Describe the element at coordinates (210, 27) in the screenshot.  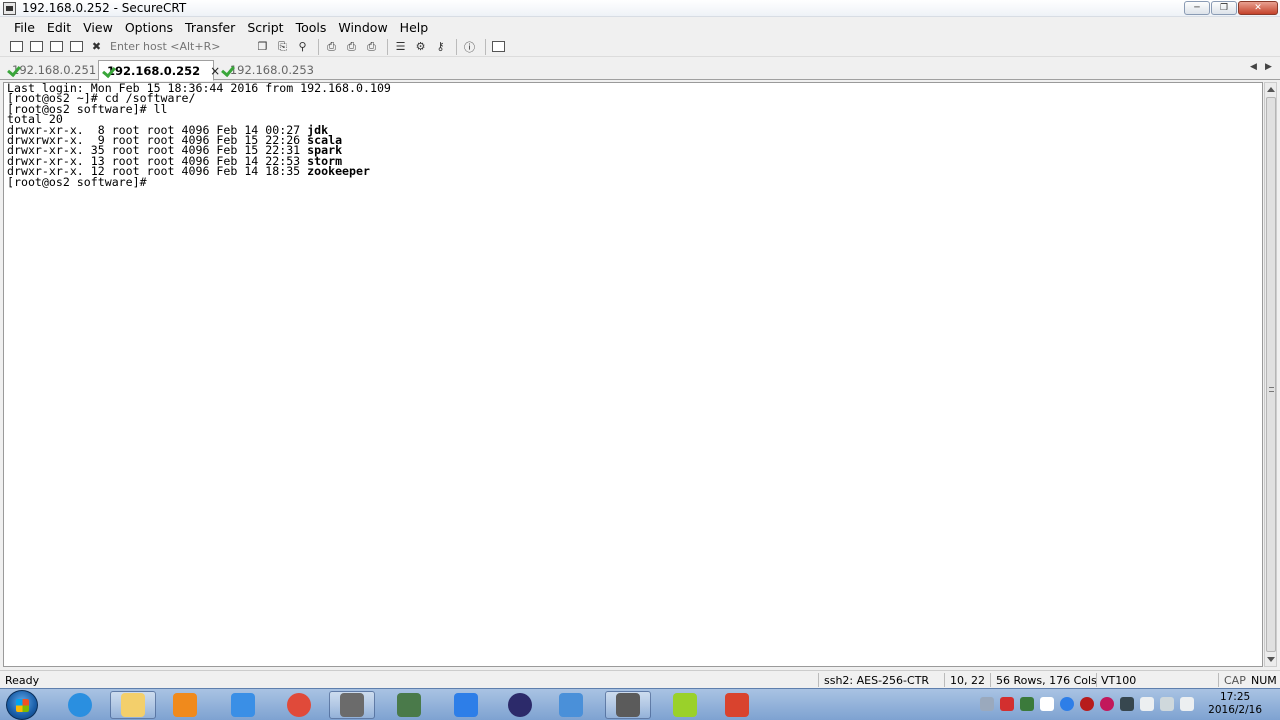
I see `menu-transfer: Transfer` at that location.